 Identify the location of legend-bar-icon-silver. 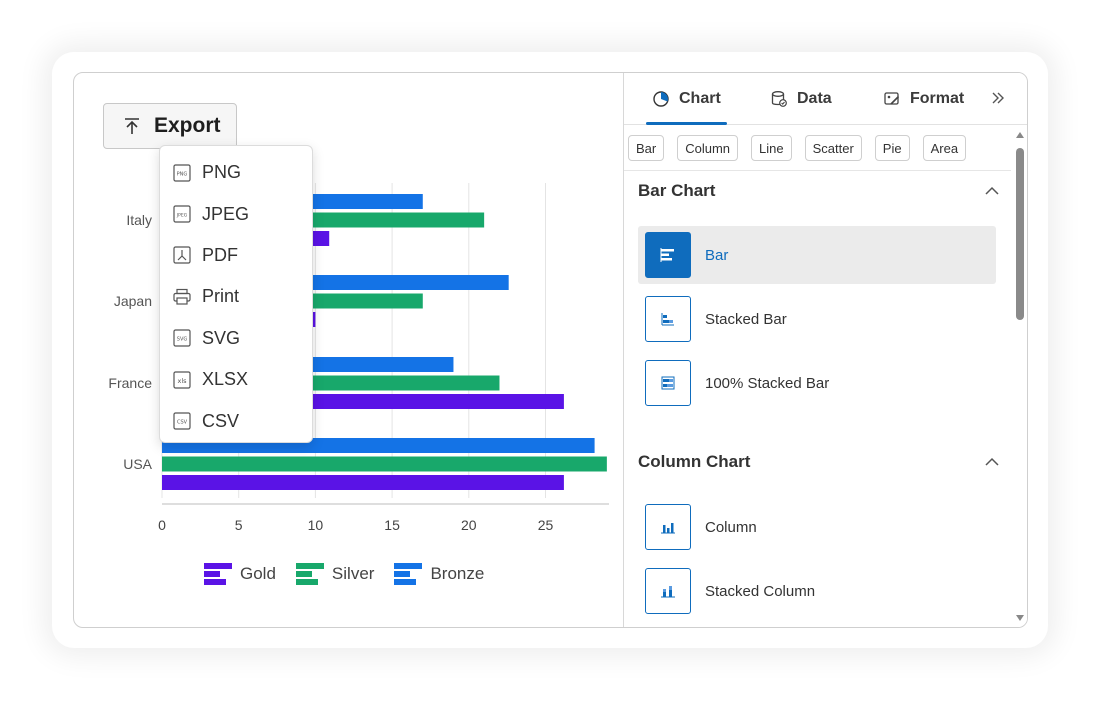
(309, 574).